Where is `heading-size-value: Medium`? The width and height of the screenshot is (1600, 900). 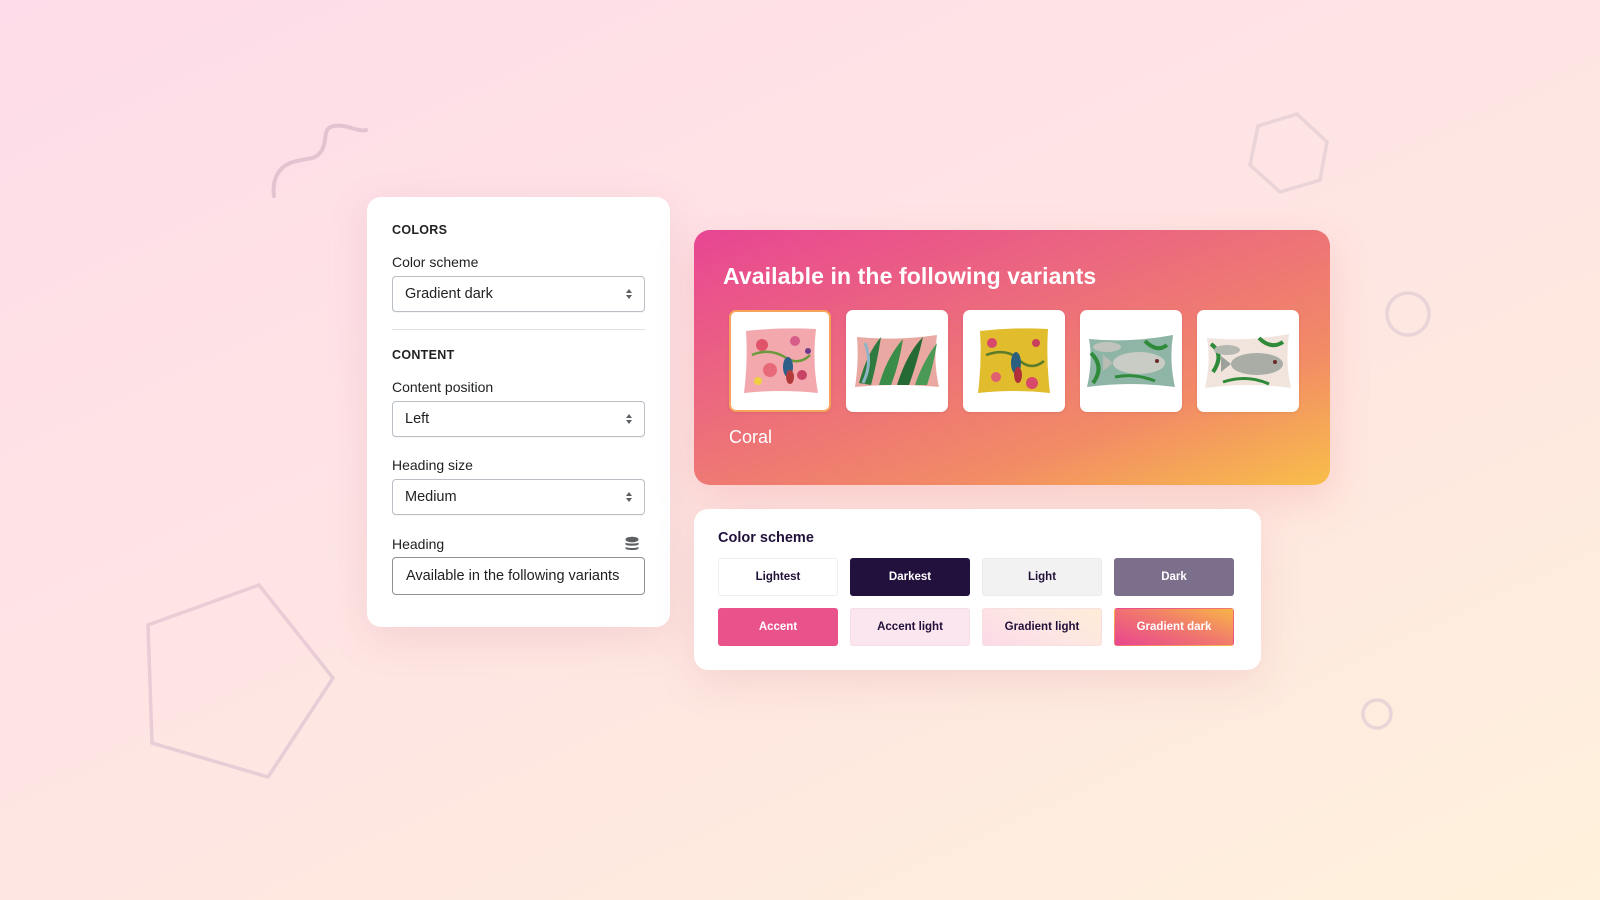 heading-size-value: Medium is located at coordinates (431, 497).